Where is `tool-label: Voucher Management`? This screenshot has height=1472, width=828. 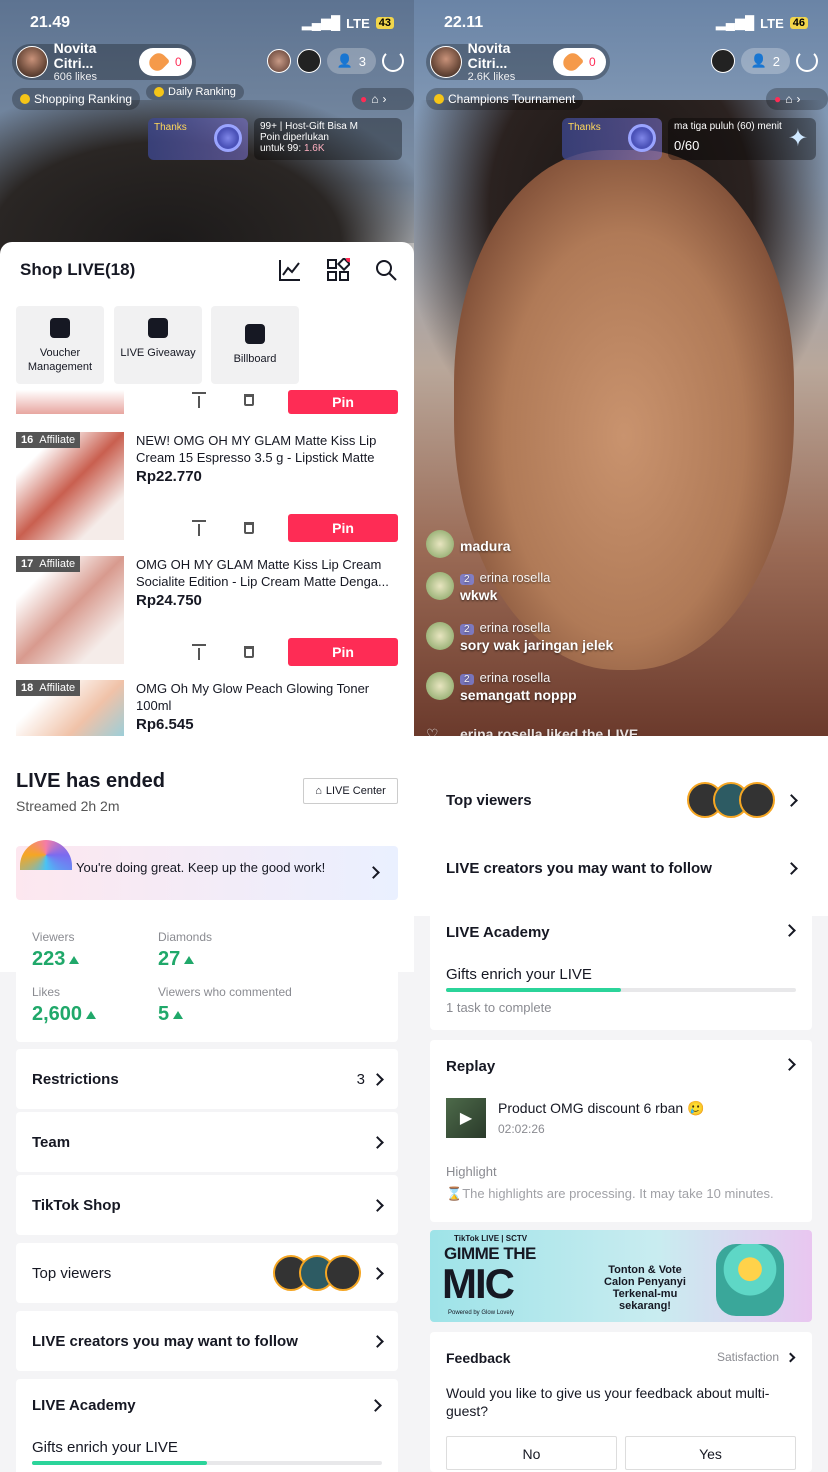
tool-label: Voucher Management is located at coordinates (60, 360).